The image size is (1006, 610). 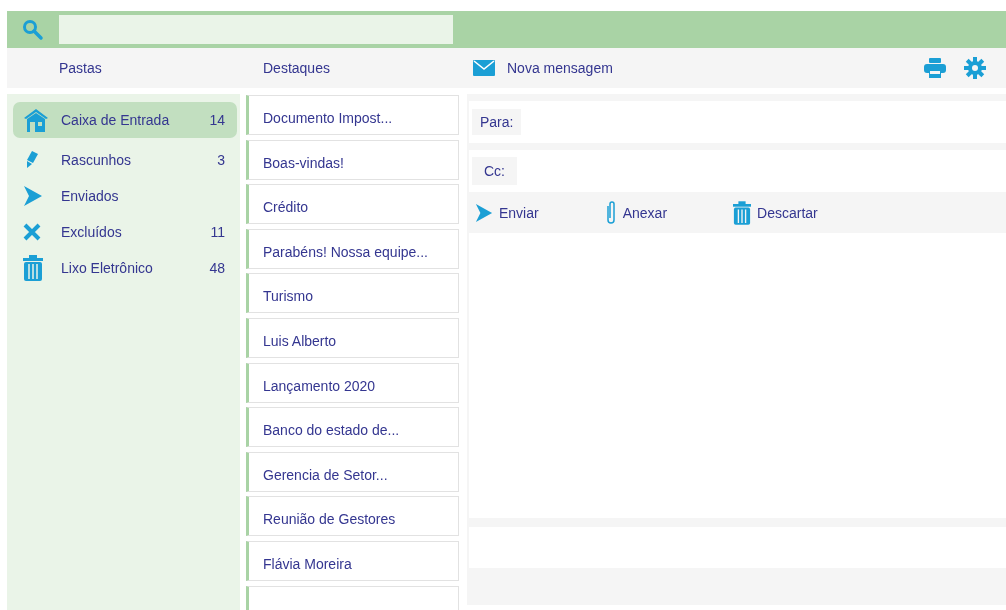 What do you see at coordinates (125, 232) in the screenshot?
I see `folder-item: Excluídos 11` at bounding box center [125, 232].